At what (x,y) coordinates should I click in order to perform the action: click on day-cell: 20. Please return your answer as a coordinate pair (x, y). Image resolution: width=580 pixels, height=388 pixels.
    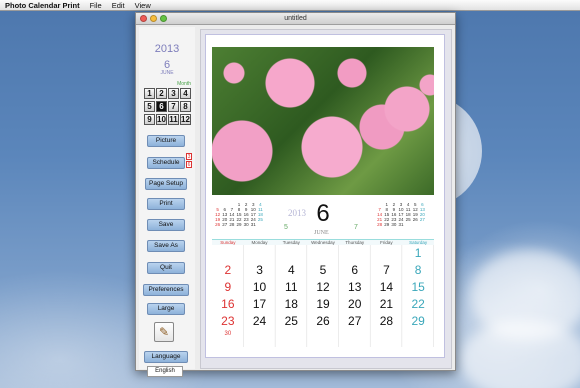
    Looking at the image, I should click on (355, 304).